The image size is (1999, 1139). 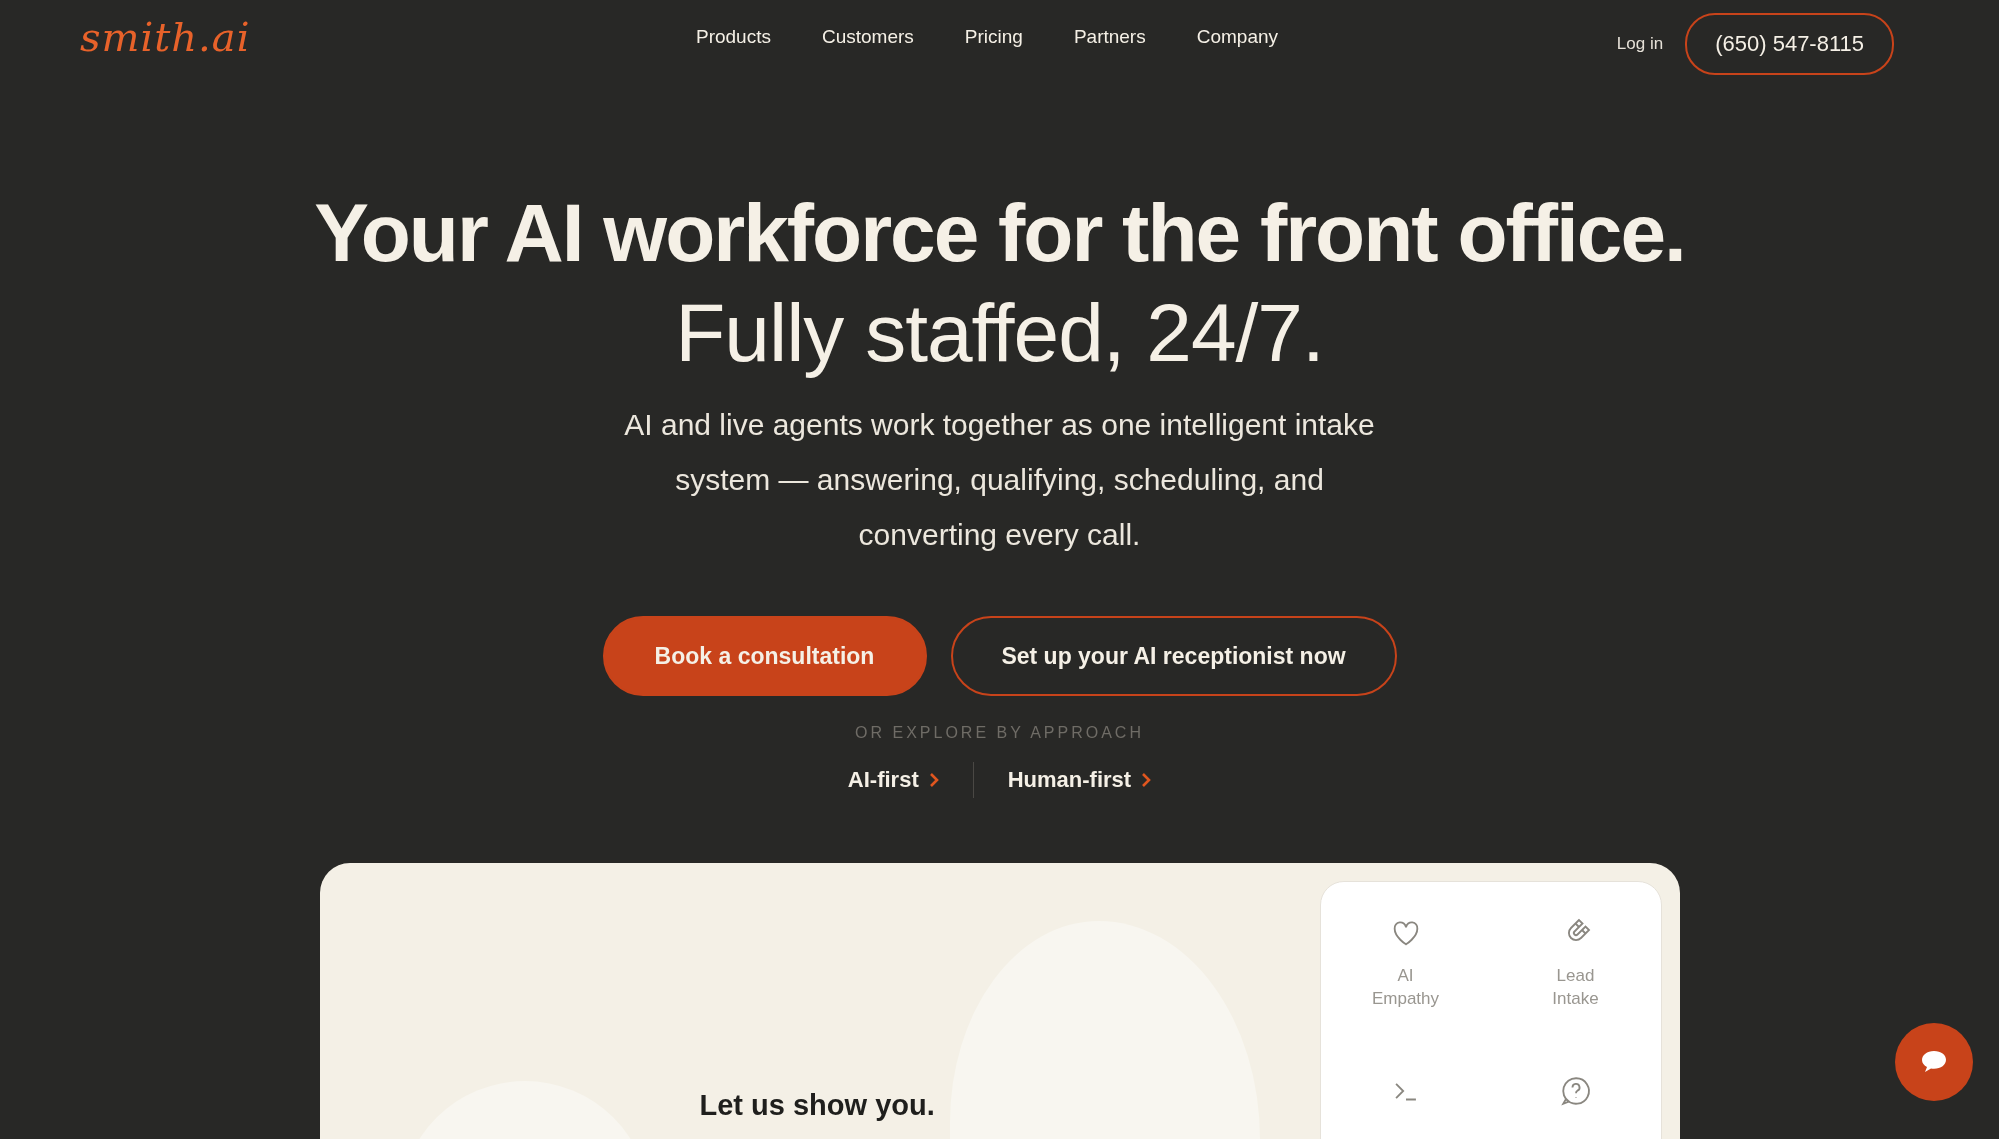 I want to click on subheadline: Fully staffed, 24/7., so click(x=999, y=333).